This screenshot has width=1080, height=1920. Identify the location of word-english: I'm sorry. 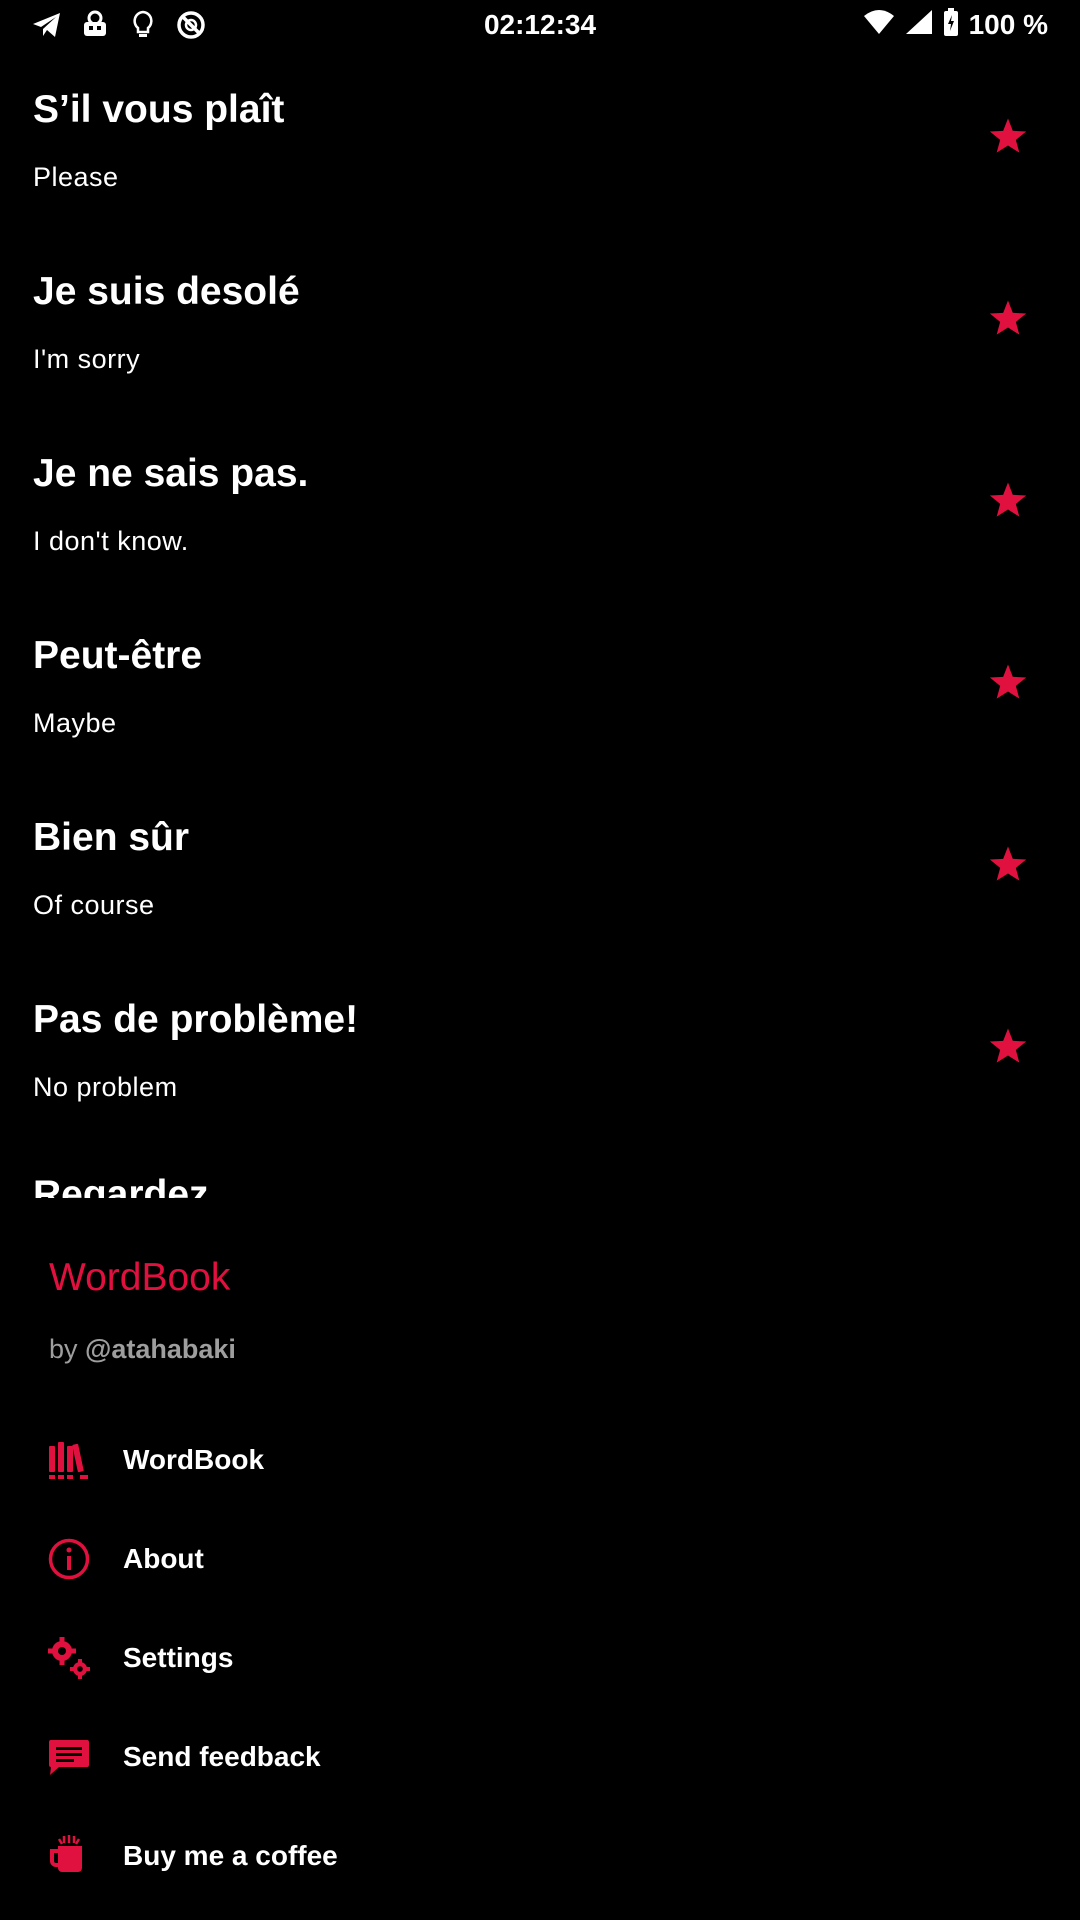
(87, 359).